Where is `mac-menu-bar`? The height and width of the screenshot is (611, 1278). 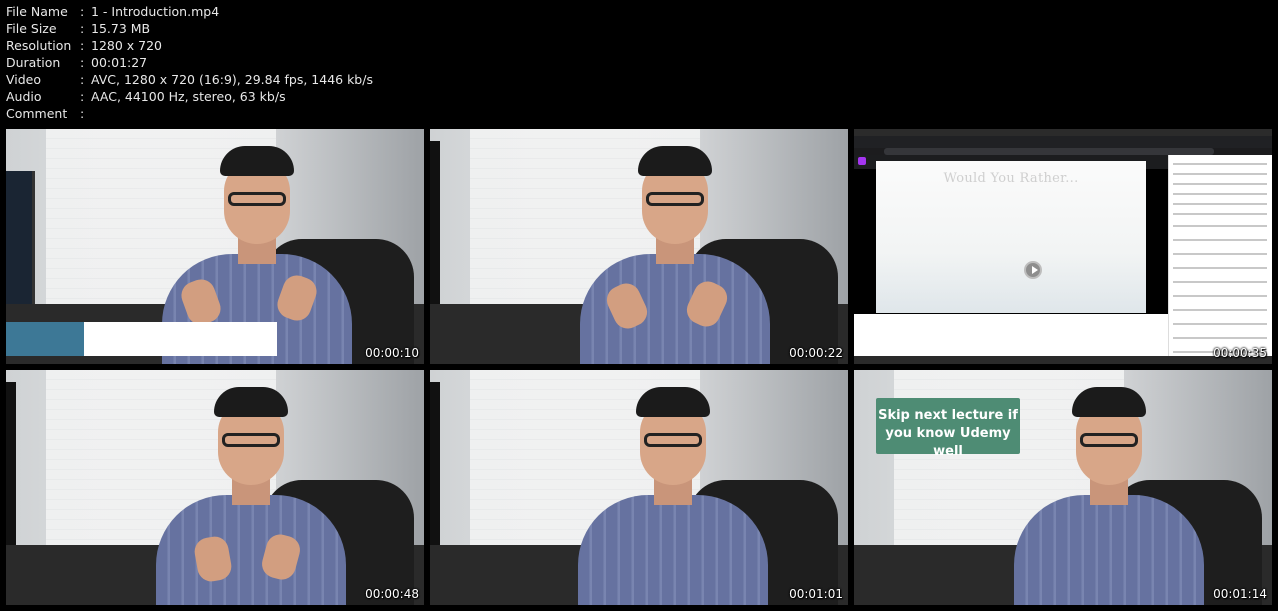 mac-menu-bar is located at coordinates (1063, 132).